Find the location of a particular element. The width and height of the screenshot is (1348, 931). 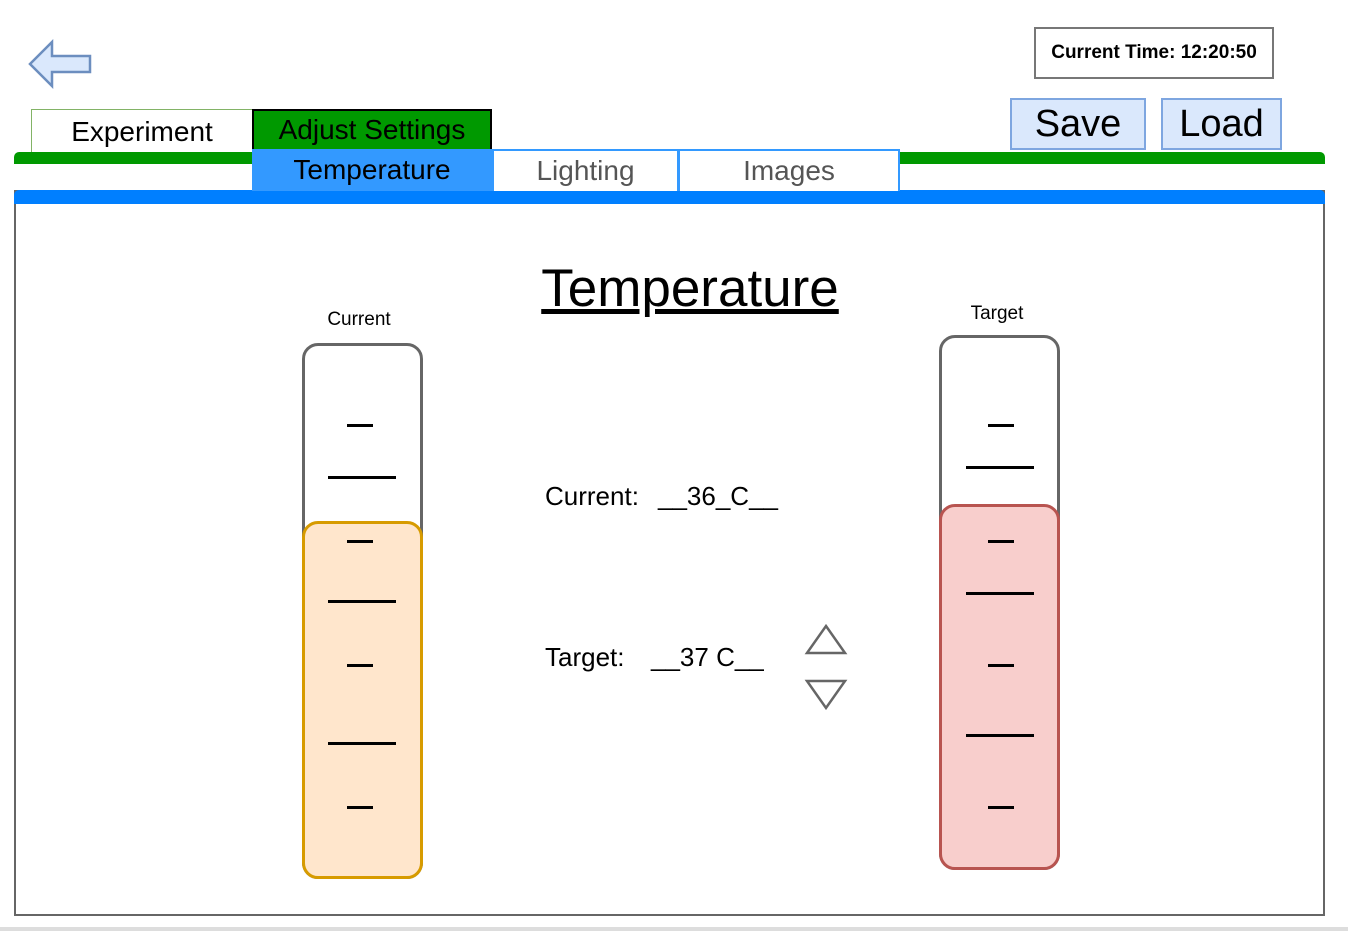

decrease-target-button is located at coordinates (826, 694).